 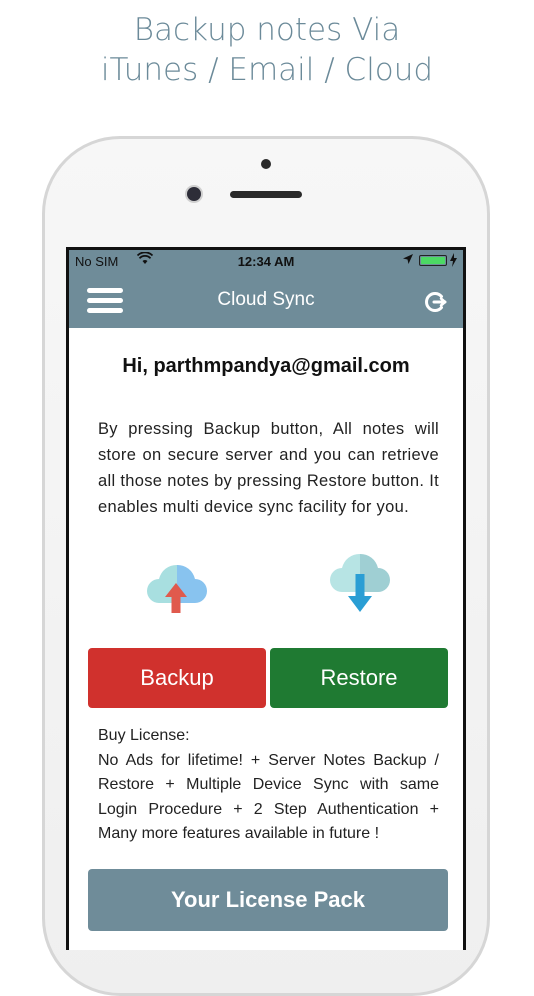 I want to click on nav-bar: Cloud Sync, so click(x=266, y=301).